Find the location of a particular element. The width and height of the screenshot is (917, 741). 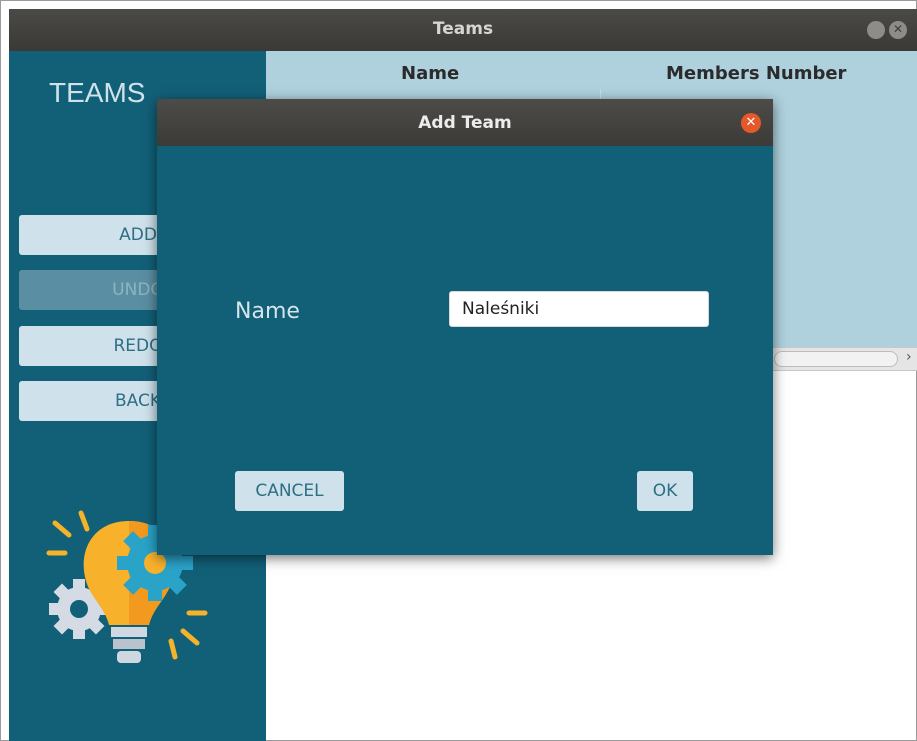

column-header-members-number: Members Number is located at coordinates (756, 73).